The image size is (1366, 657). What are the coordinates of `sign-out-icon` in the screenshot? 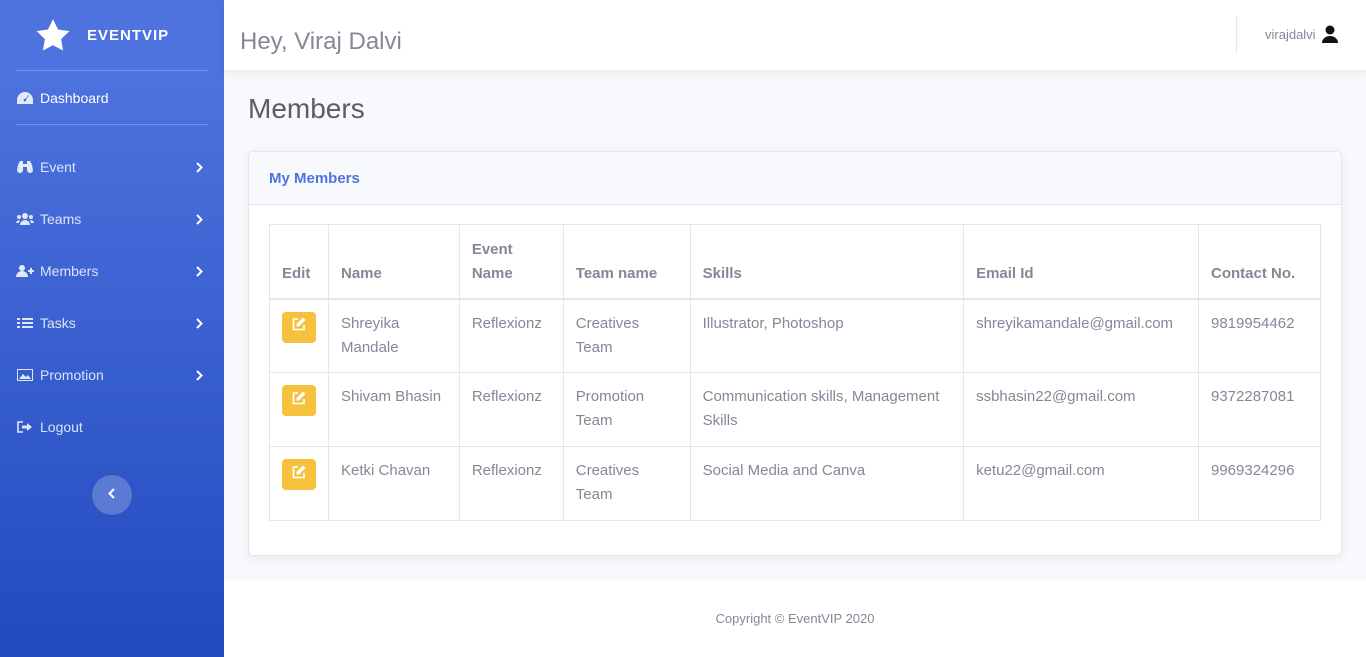 It's located at (25, 427).